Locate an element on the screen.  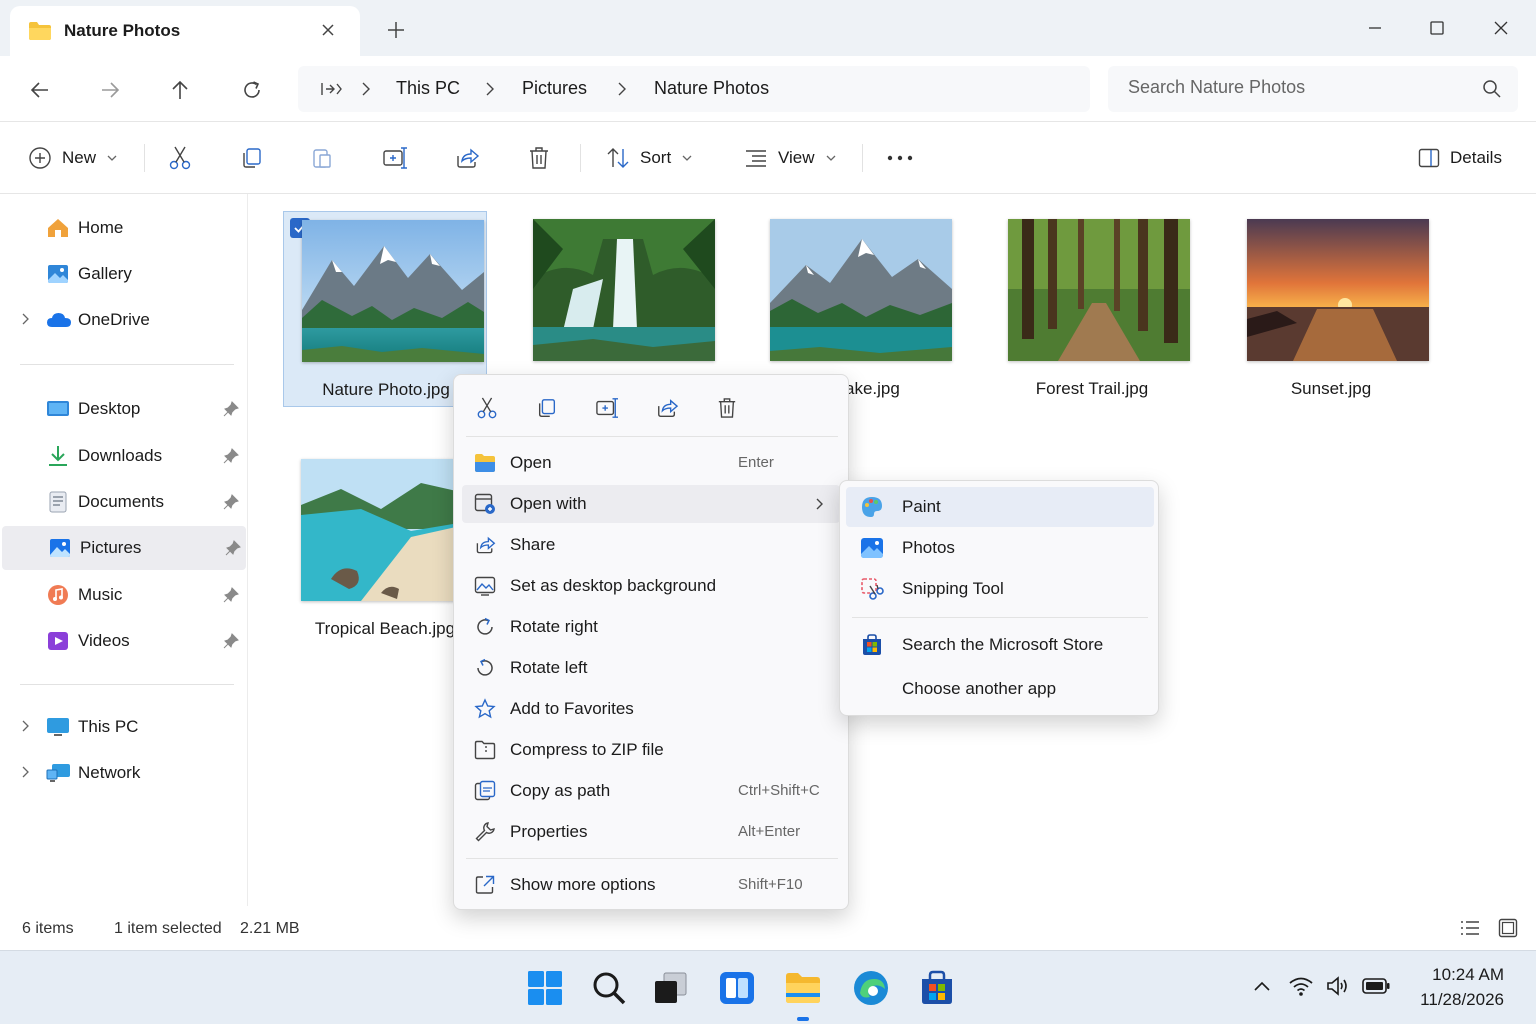
file-item: Sunset.jpg is located at coordinates (1331, 309).